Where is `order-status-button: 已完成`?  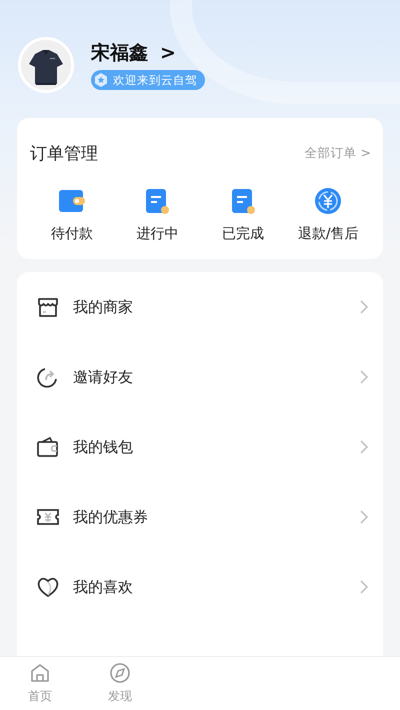
order-status-button: 已完成 is located at coordinates (243, 215).